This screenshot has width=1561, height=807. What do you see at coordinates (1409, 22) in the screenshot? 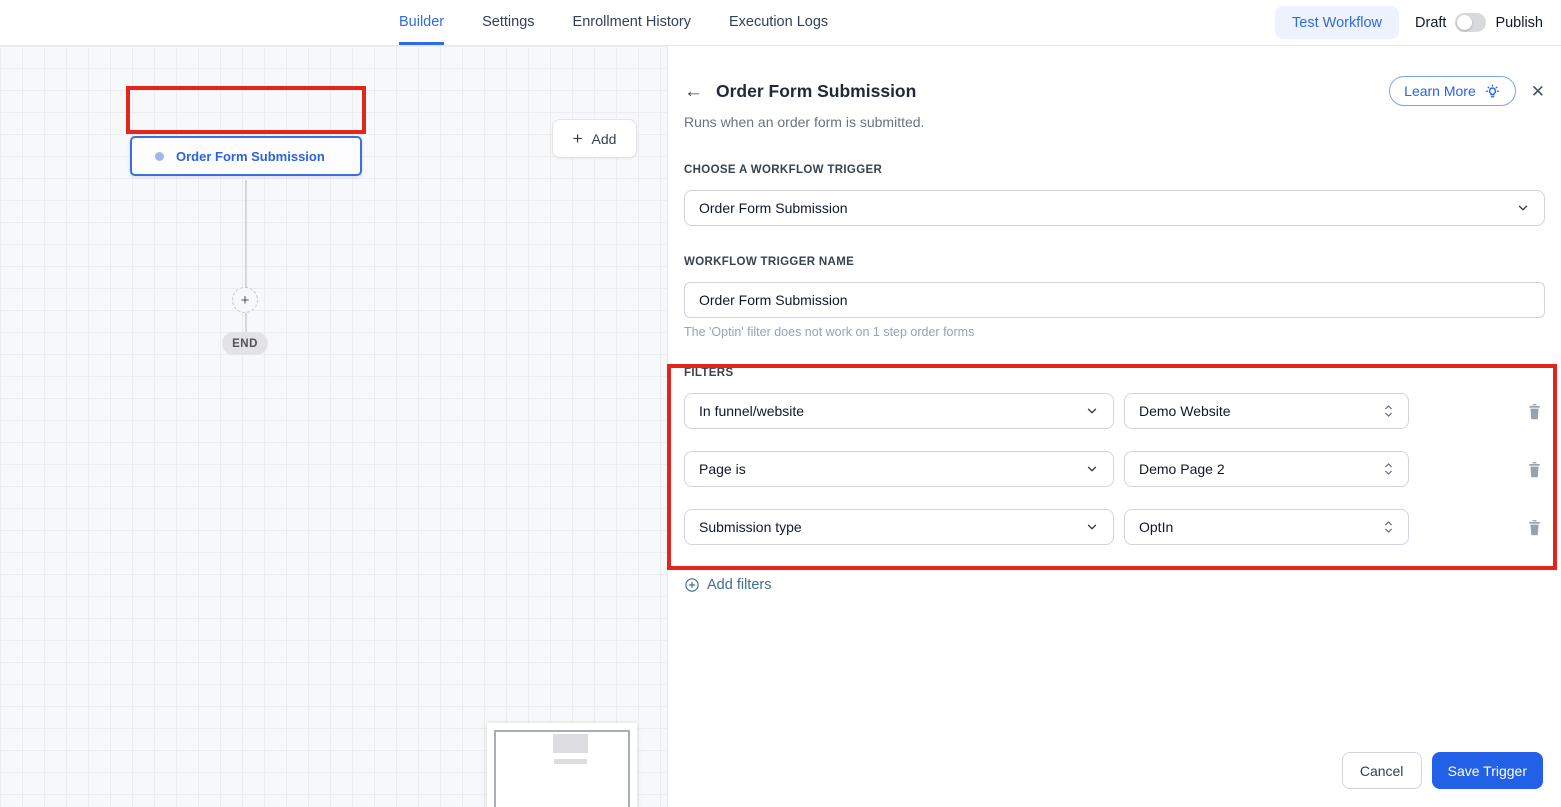
I see `topbar-actions: Test Workflow Draft Publish` at bounding box center [1409, 22].